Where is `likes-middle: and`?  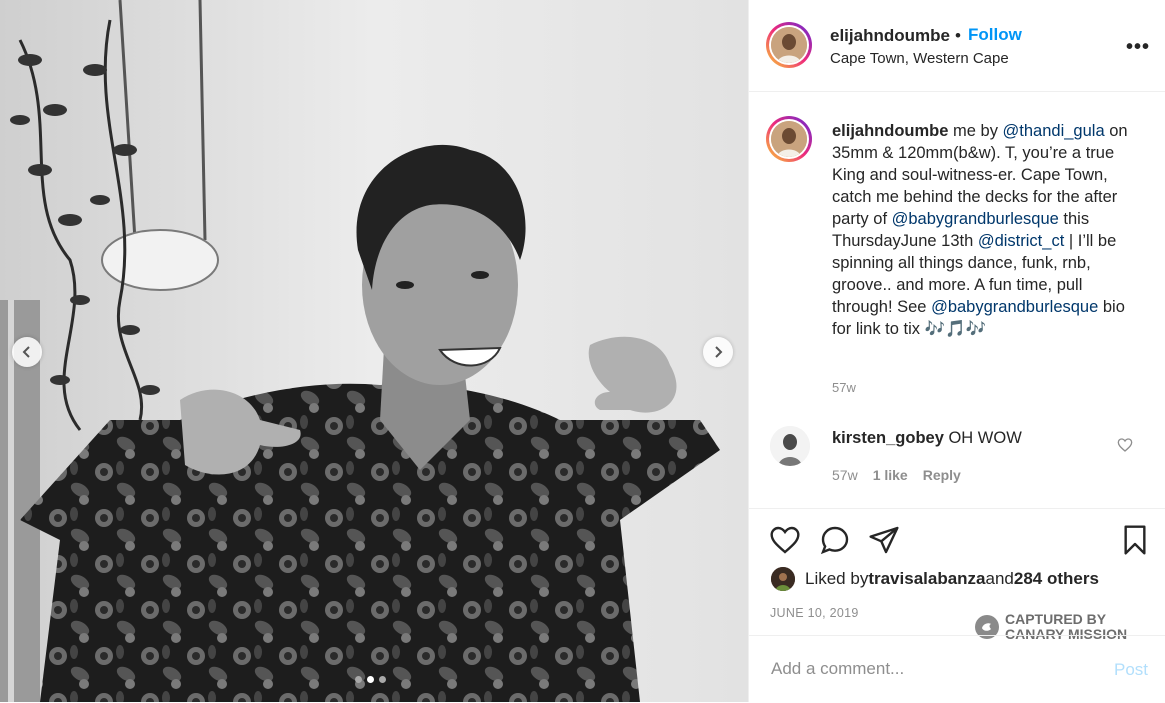
likes-middle: and is located at coordinates (999, 578).